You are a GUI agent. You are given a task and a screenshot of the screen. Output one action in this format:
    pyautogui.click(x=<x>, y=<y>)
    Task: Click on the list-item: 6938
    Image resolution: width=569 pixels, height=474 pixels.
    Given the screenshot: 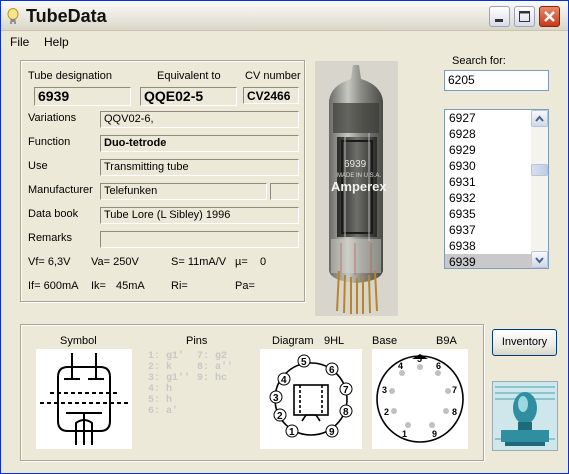 What is the action you would take?
    pyautogui.click(x=488, y=246)
    